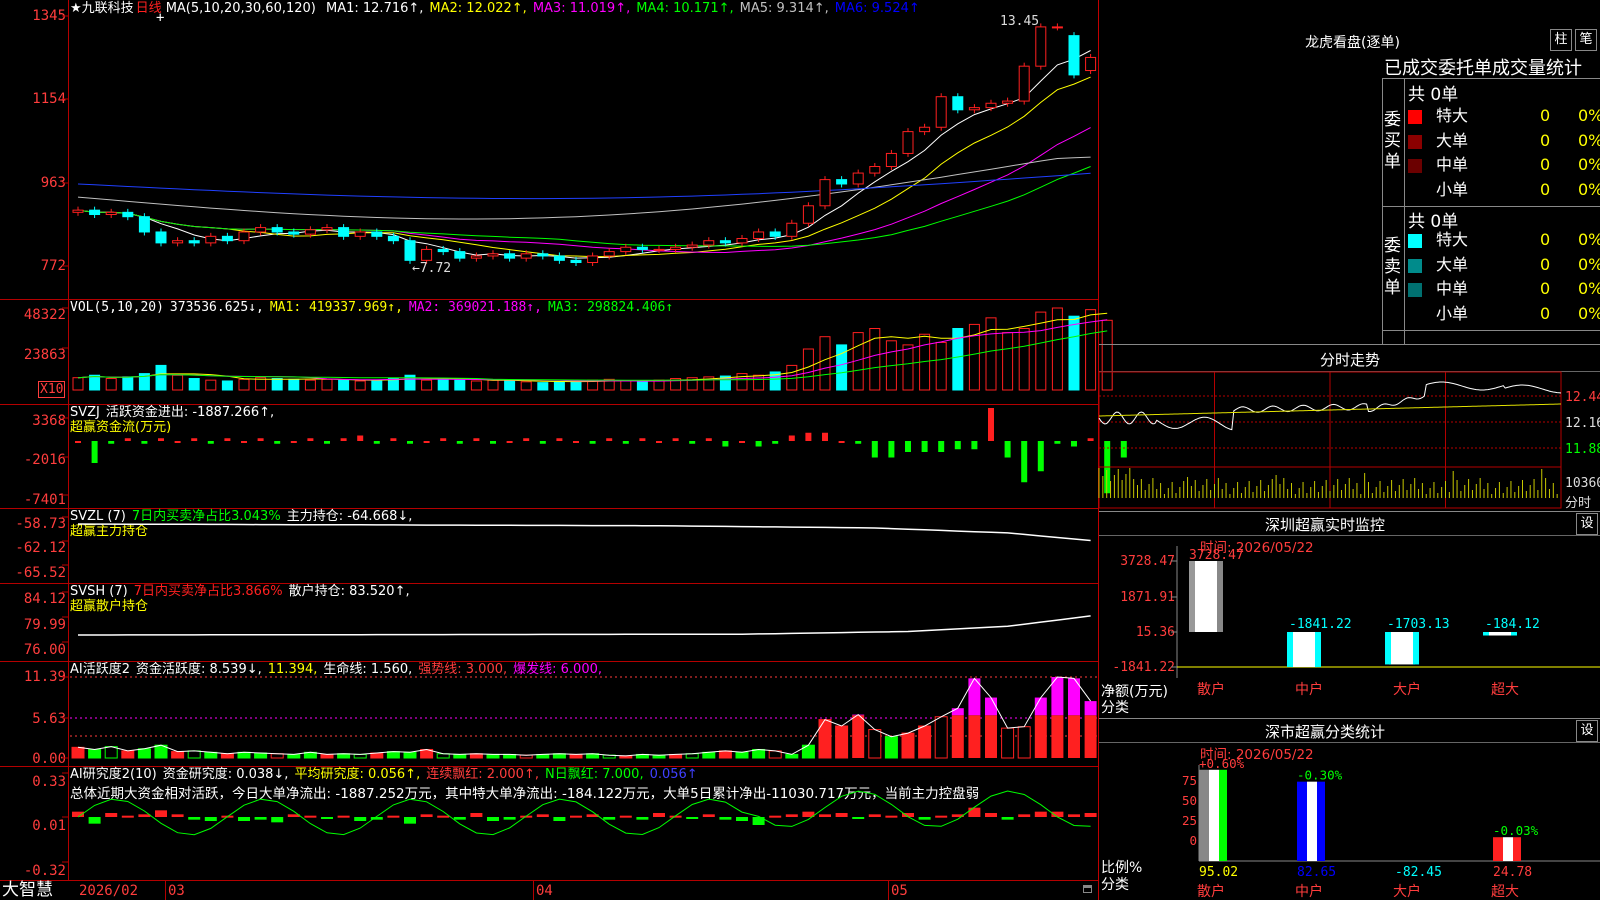 This screenshot has height=900, width=1600. I want to click on monitor-top-border, so click(1349, 511).